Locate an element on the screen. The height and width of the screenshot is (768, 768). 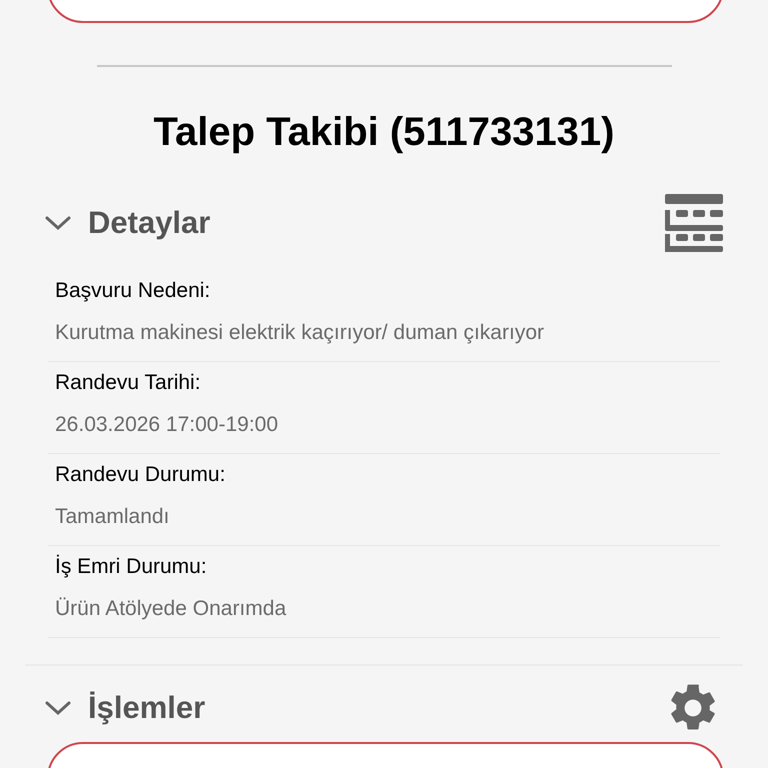
field-value: Tamamlandı is located at coordinates (112, 517).